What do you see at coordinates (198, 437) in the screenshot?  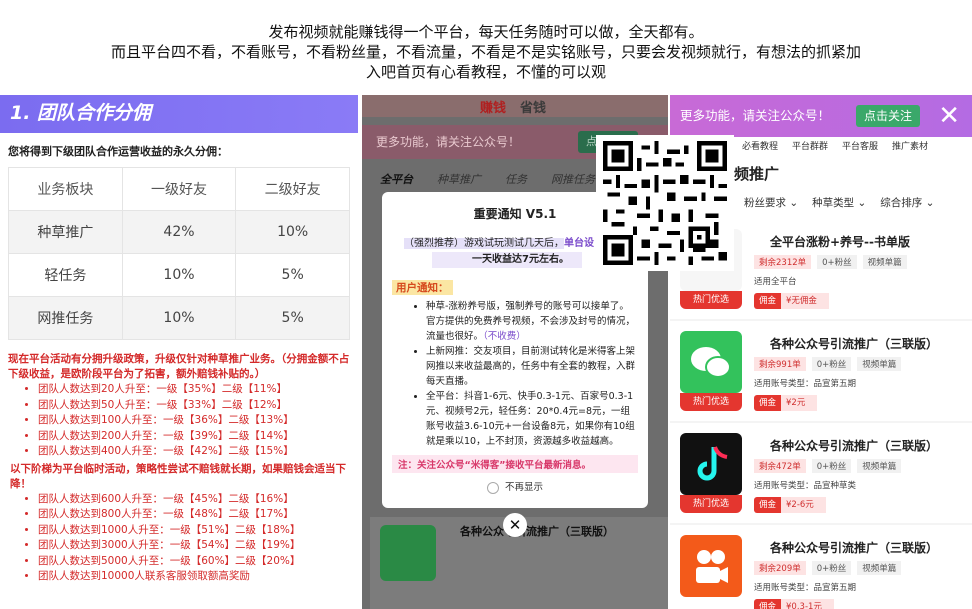 I see `list-item: 团队人数达到200人升至：一级【39%】二级【14%】` at bounding box center [198, 437].